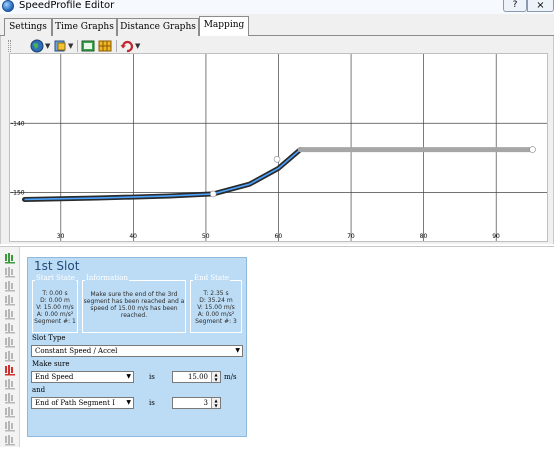 Image resolution: width=554 pixels, height=449 pixels. Describe the element at coordinates (55, 307) in the screenshot. I see `start-state-velocity: V: 15.00 m/s` at that location.